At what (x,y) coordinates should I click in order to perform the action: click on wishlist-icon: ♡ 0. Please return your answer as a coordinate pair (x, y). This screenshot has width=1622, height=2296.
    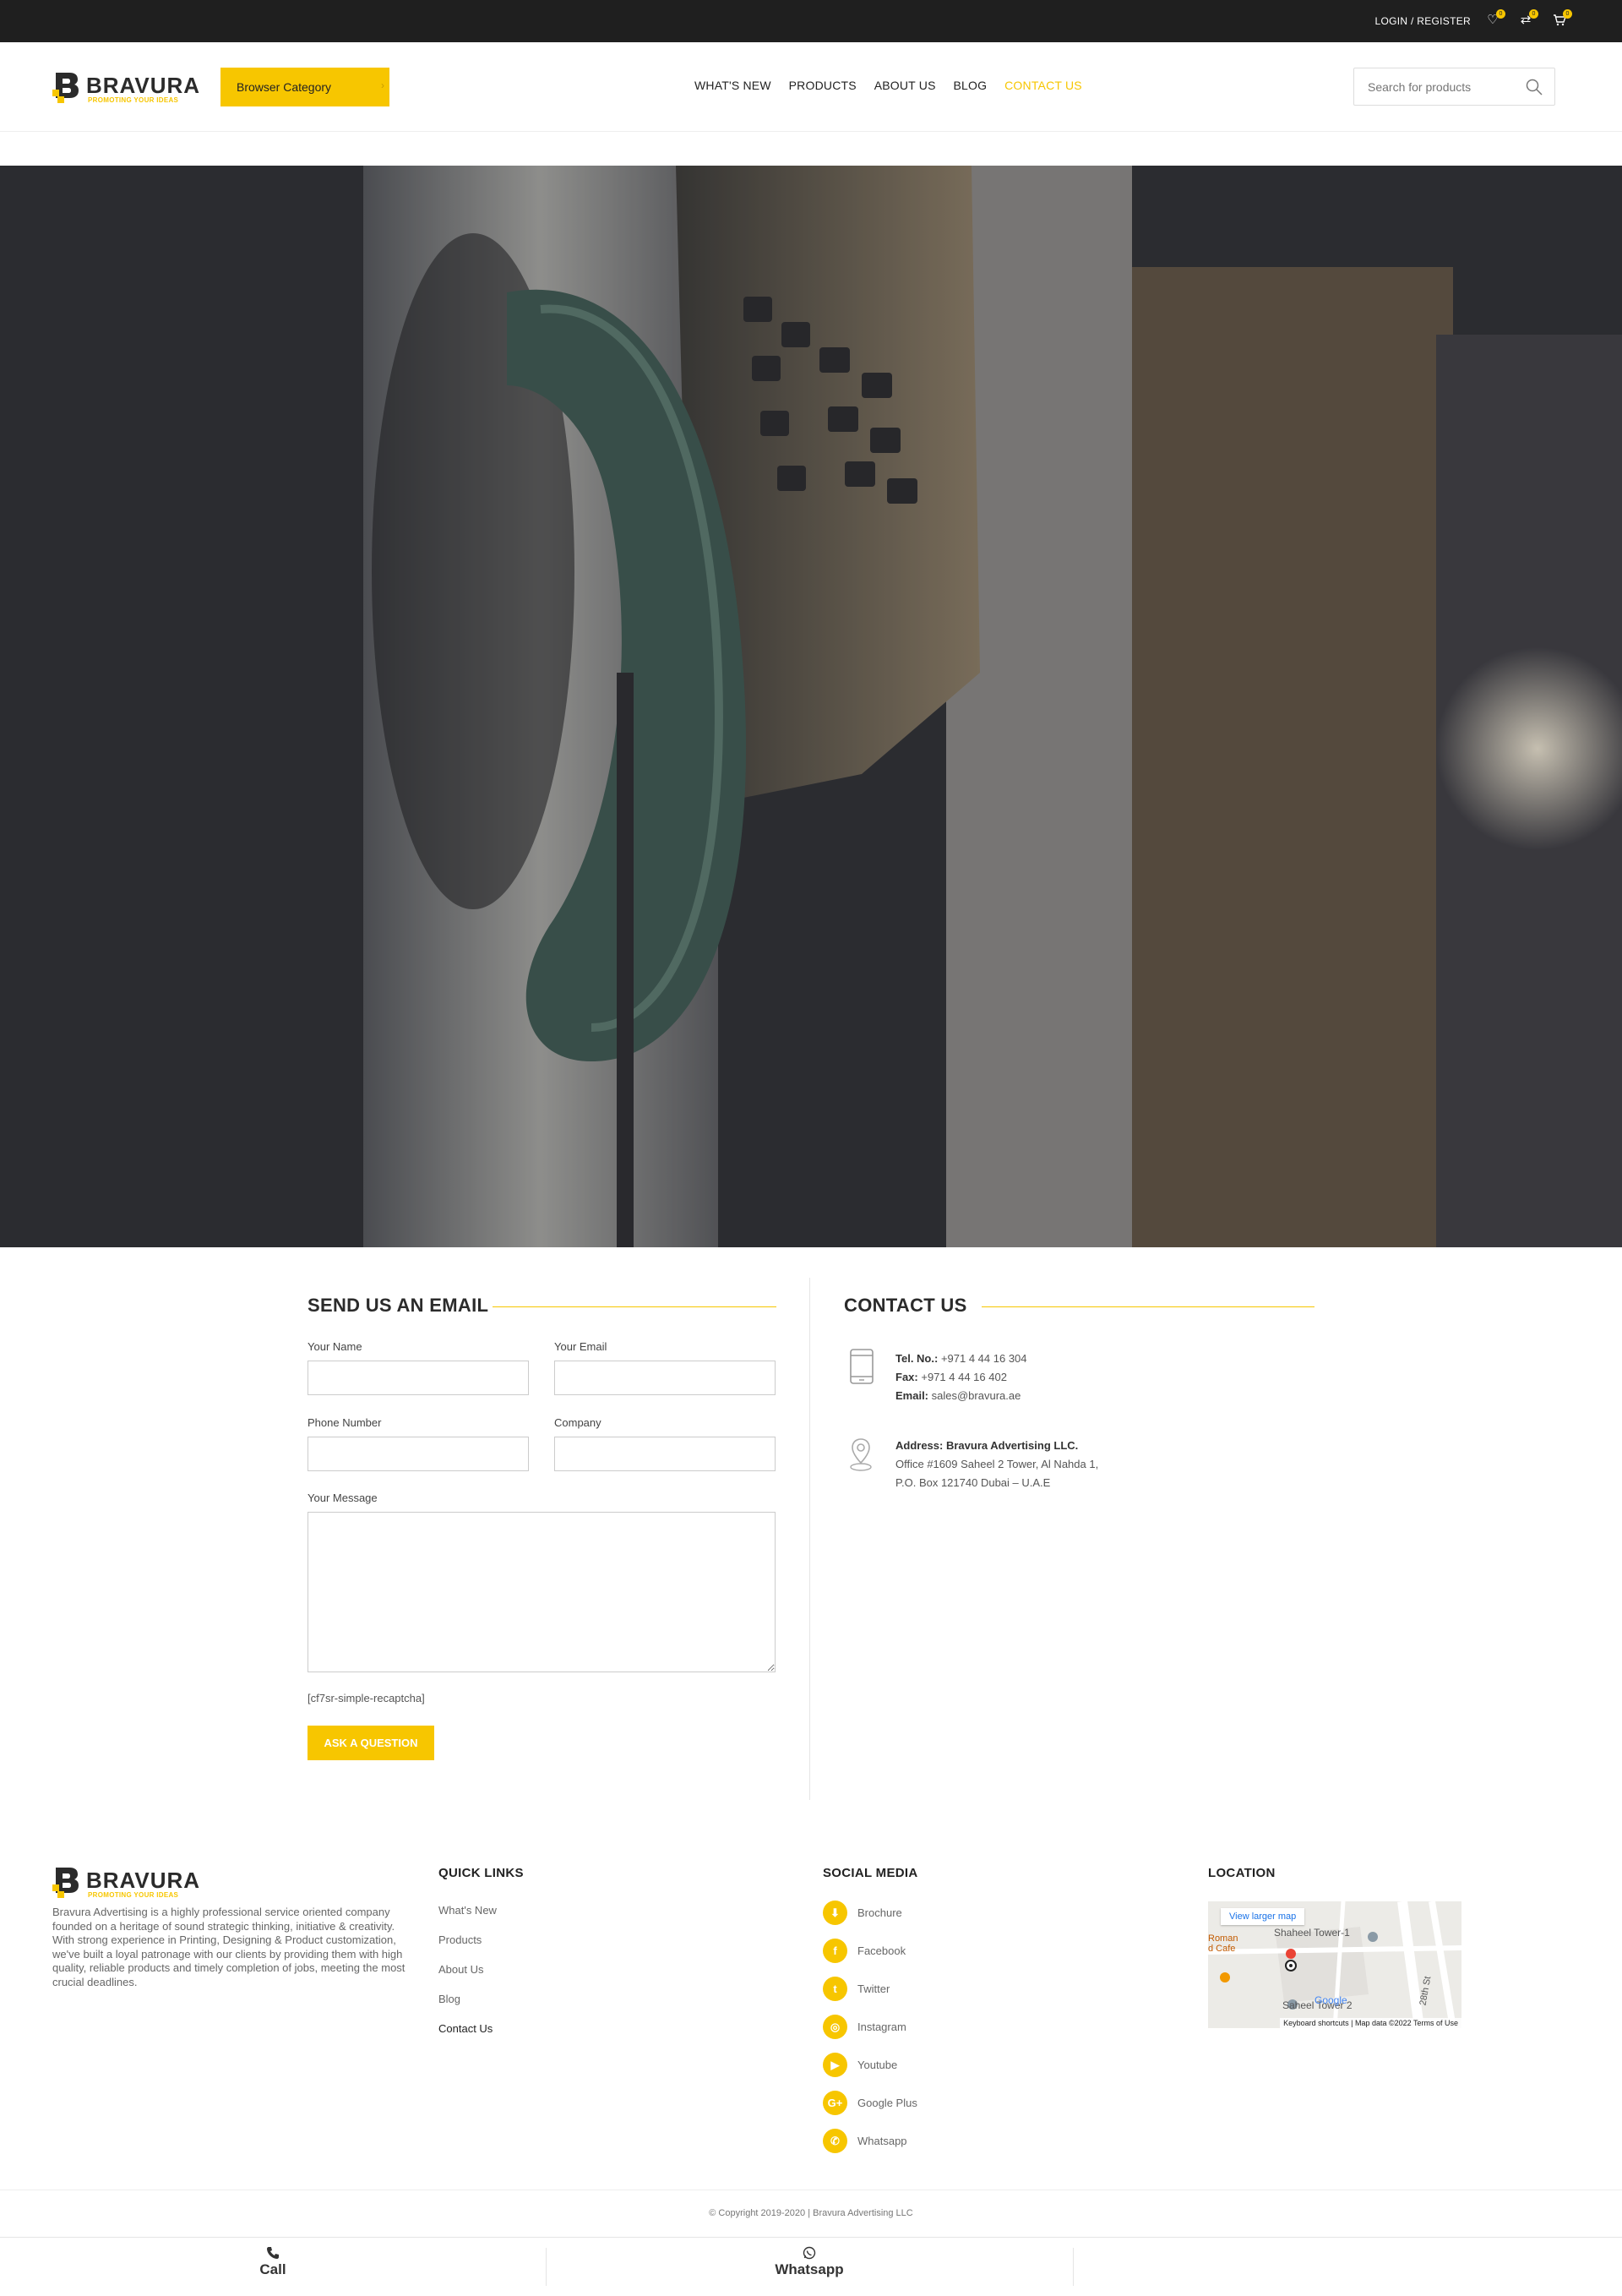
    Looking at the image, I should click on (1495, 19).